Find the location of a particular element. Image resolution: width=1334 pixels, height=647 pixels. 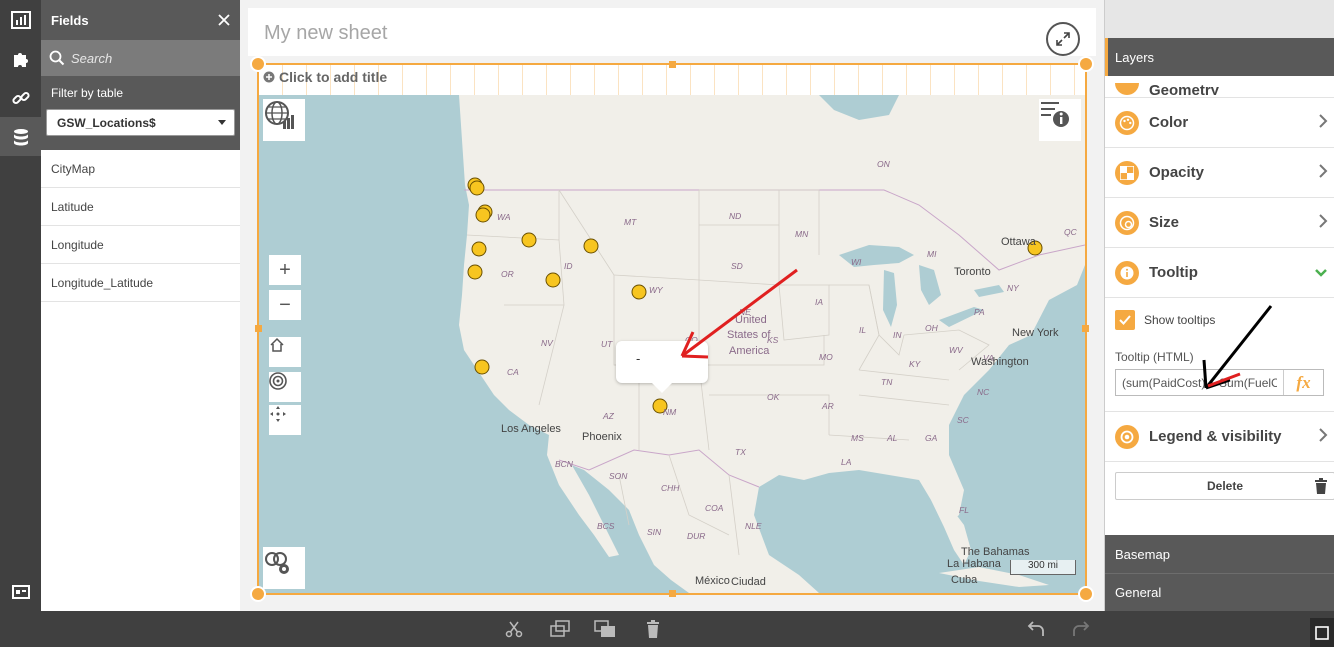

map-label: ID is located at coordinates (568, 266).